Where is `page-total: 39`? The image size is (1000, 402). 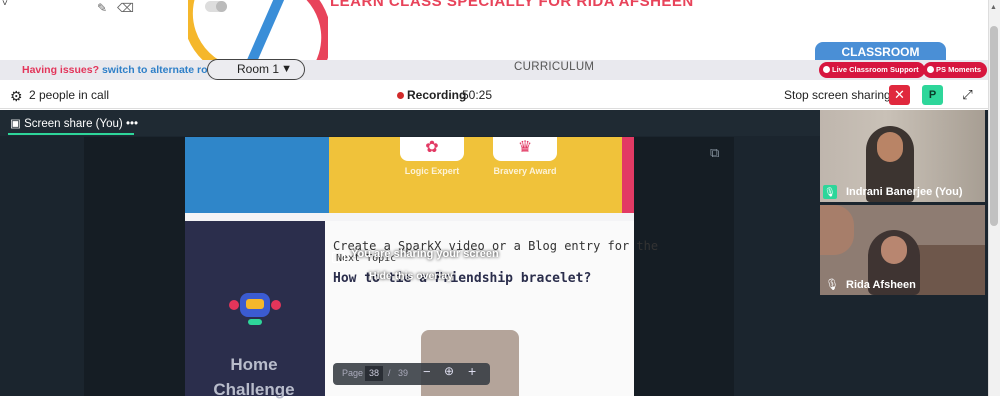 page-total: 39 is located at coordinates (403, 373).